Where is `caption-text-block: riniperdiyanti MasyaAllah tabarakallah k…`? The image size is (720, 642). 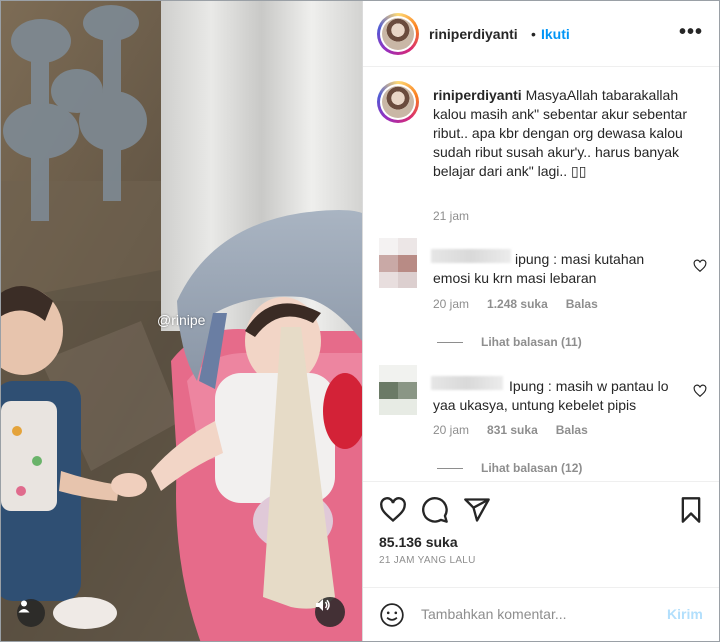 caption-text-block: riniperdiyanti MasyaAllah tabarakallah k… is located at coordinates (568, 133).